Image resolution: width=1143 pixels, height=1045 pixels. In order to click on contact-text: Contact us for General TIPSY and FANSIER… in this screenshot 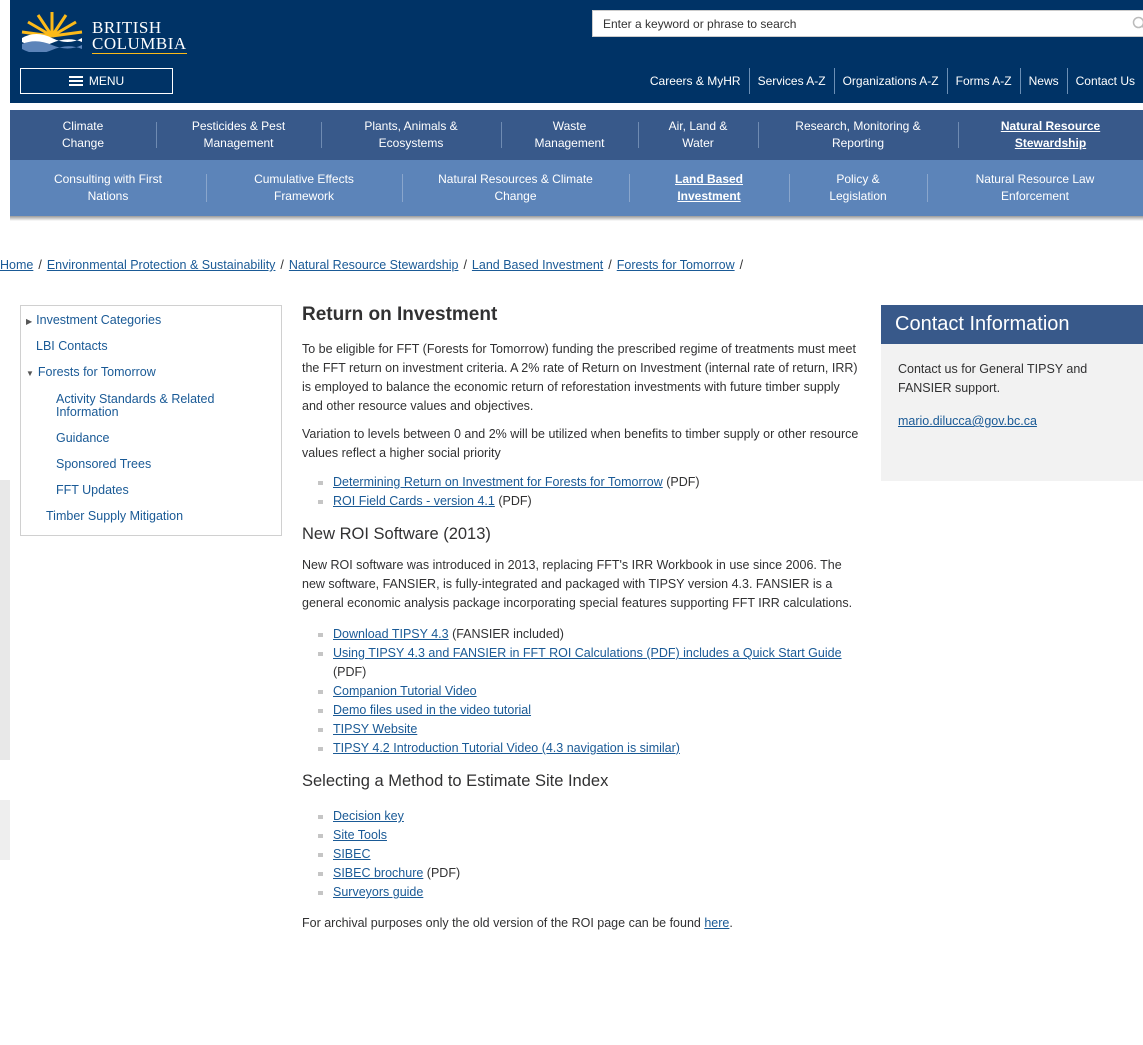, I will do `click(993, 378)`.